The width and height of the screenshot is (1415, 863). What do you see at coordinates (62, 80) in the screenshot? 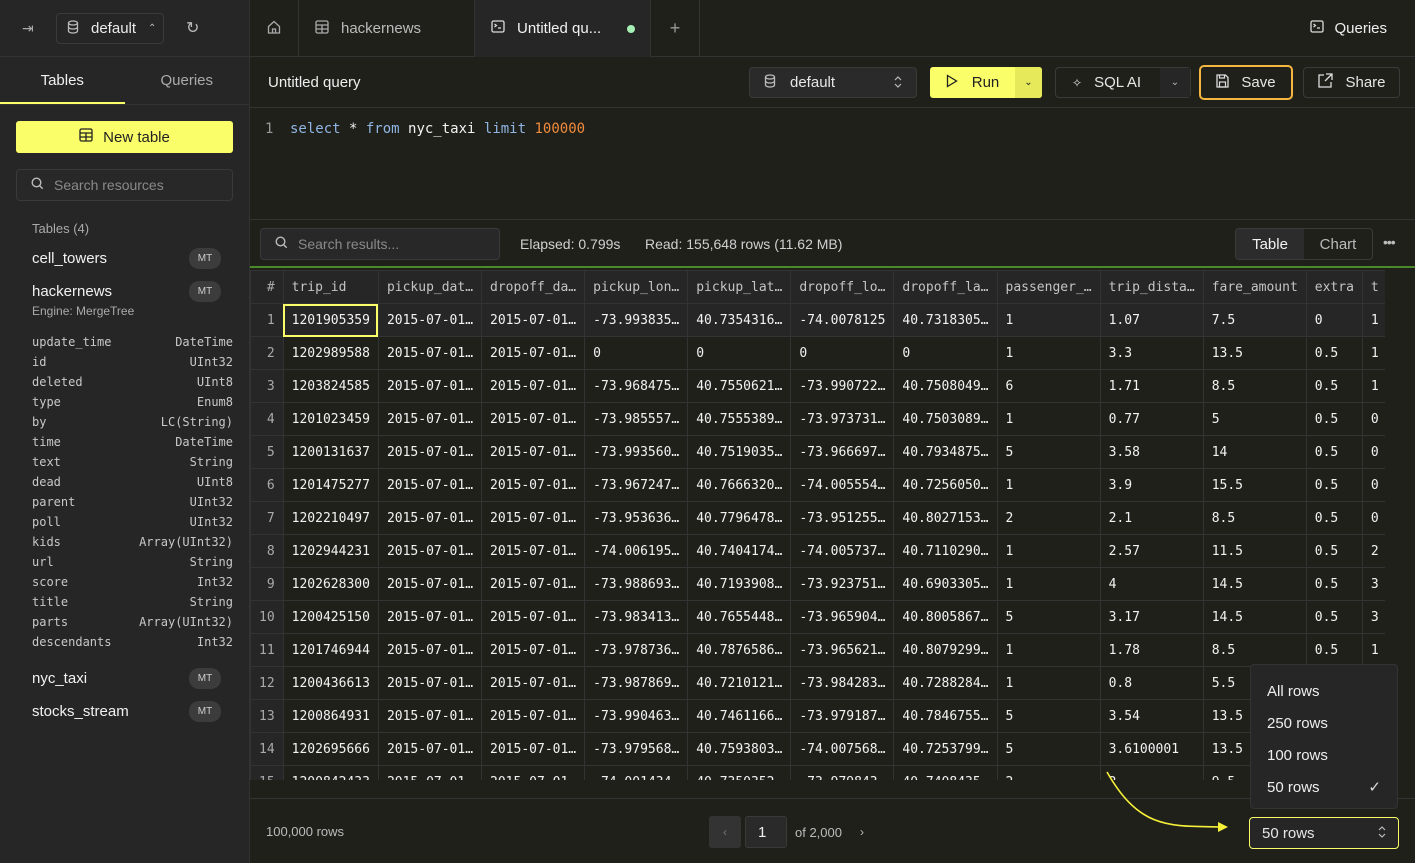
I see `tab-tables: Tables` at bounding box center [62, 80].